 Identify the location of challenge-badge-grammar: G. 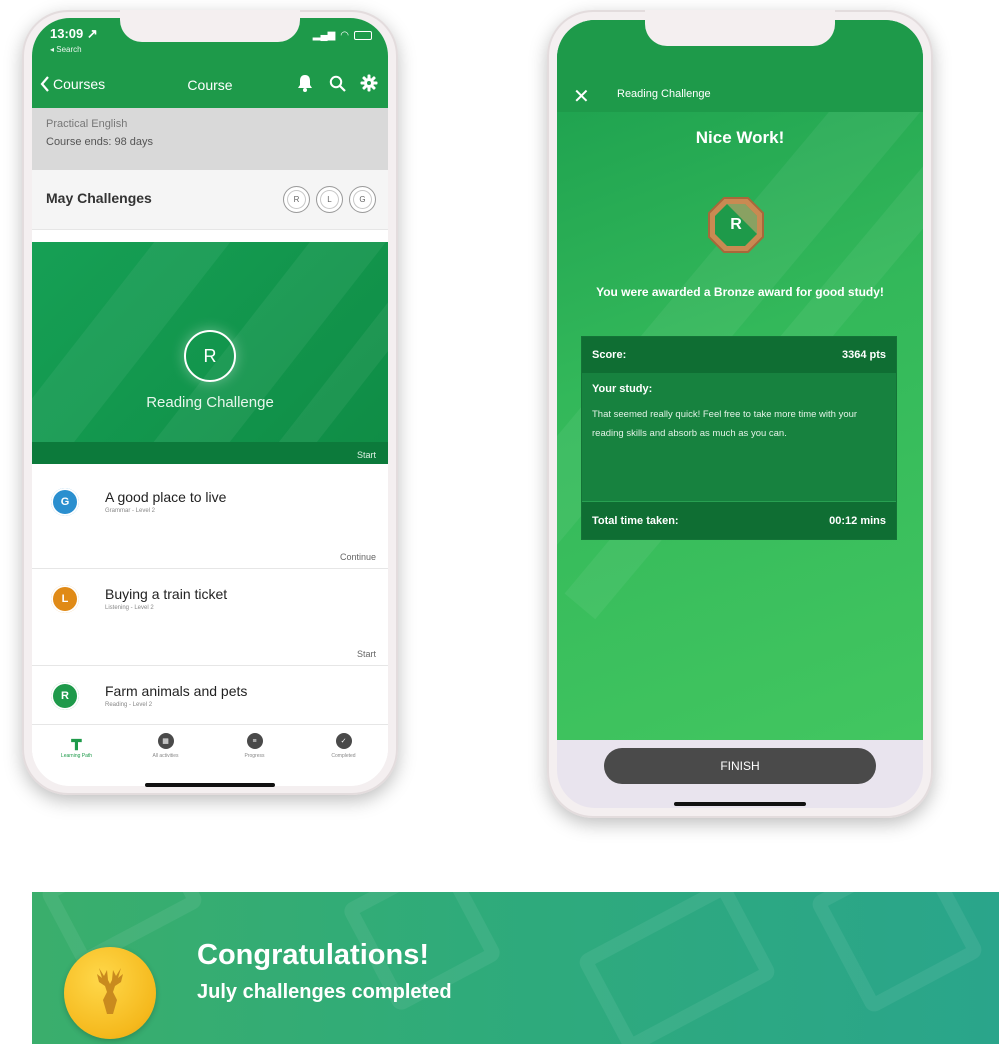
(362, 199).